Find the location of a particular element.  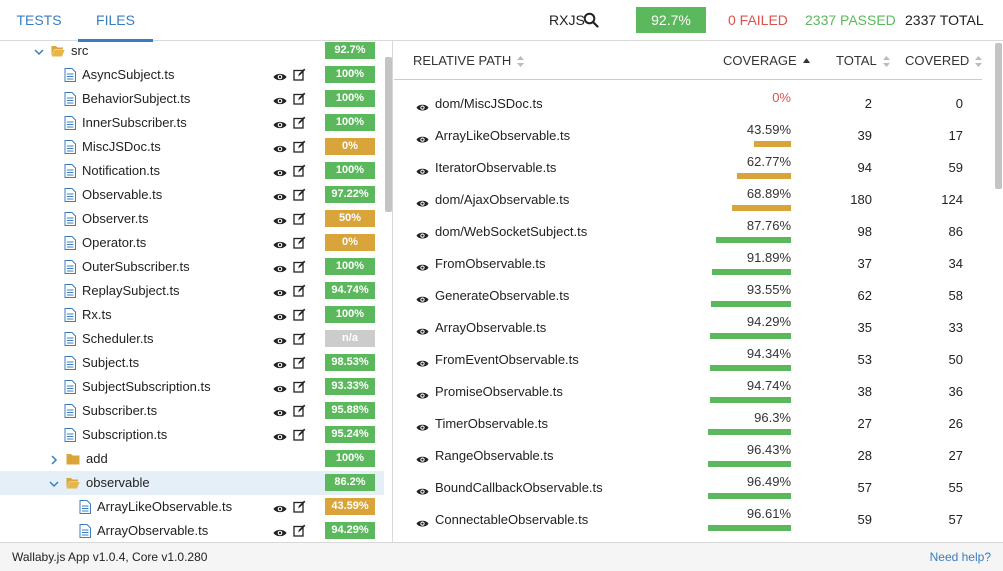

file-path: FromEventObservable.ts is located at coordinates (507, 360).